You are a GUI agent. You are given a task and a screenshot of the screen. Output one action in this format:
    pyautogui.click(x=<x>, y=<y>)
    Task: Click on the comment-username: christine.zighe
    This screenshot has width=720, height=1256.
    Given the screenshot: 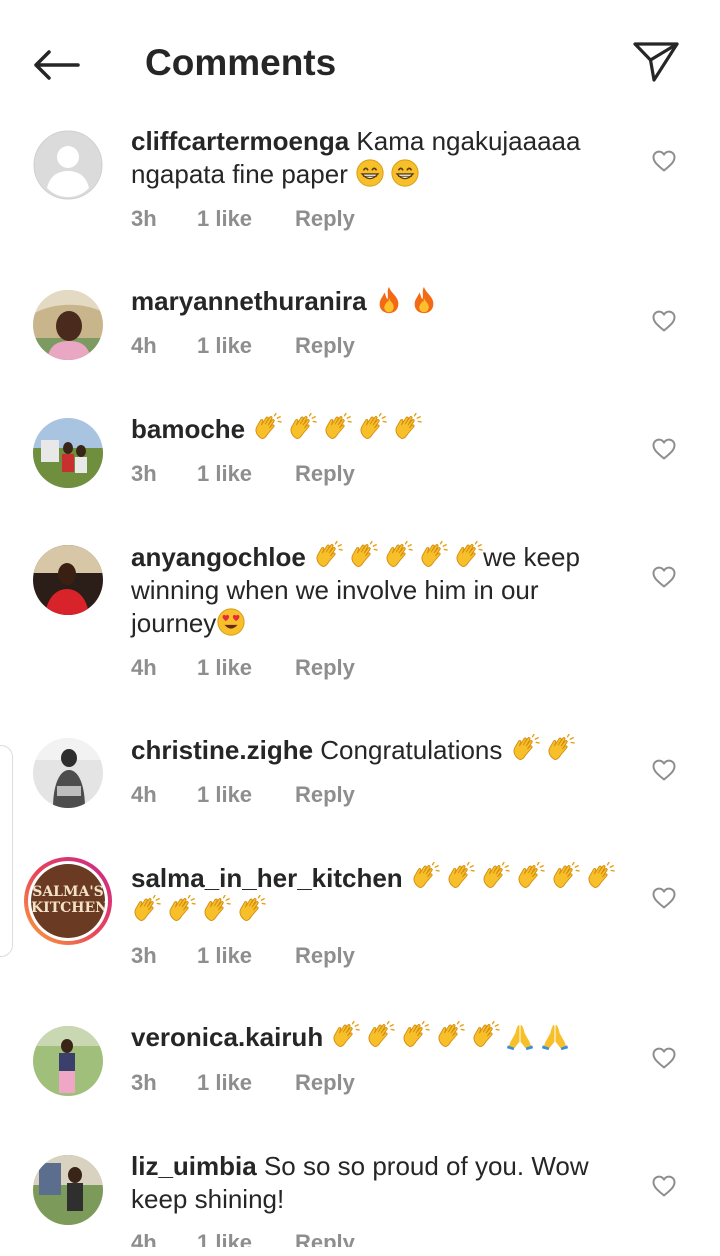 What is the action you would take?
    pyautogui.click(x=222, y=750)
    